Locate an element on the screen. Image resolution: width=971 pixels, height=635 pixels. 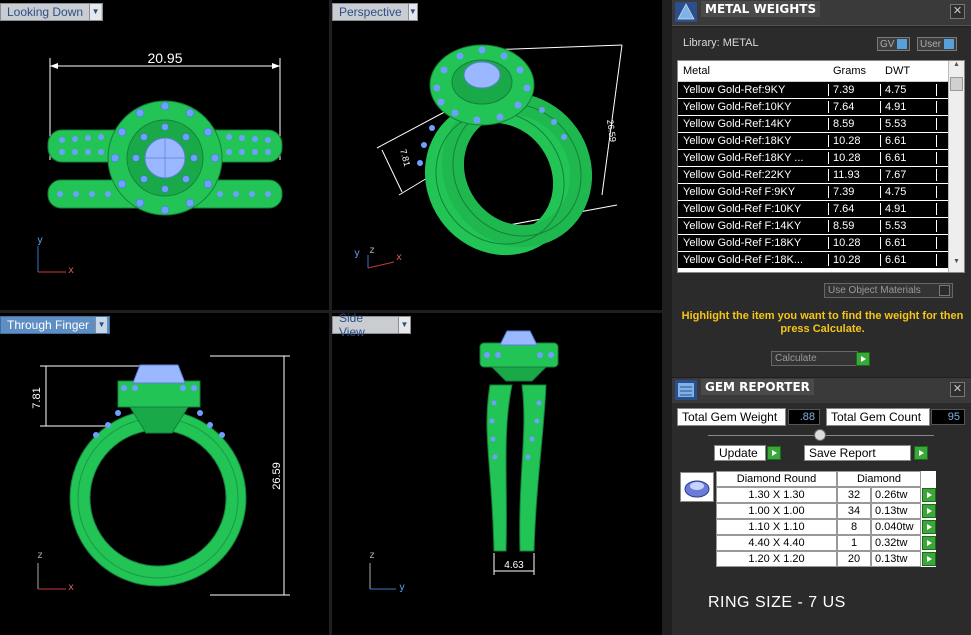
table-row: Yellow Gold-Ref F:10KY 7.64 4.91 is located at coordinates (821, 209).